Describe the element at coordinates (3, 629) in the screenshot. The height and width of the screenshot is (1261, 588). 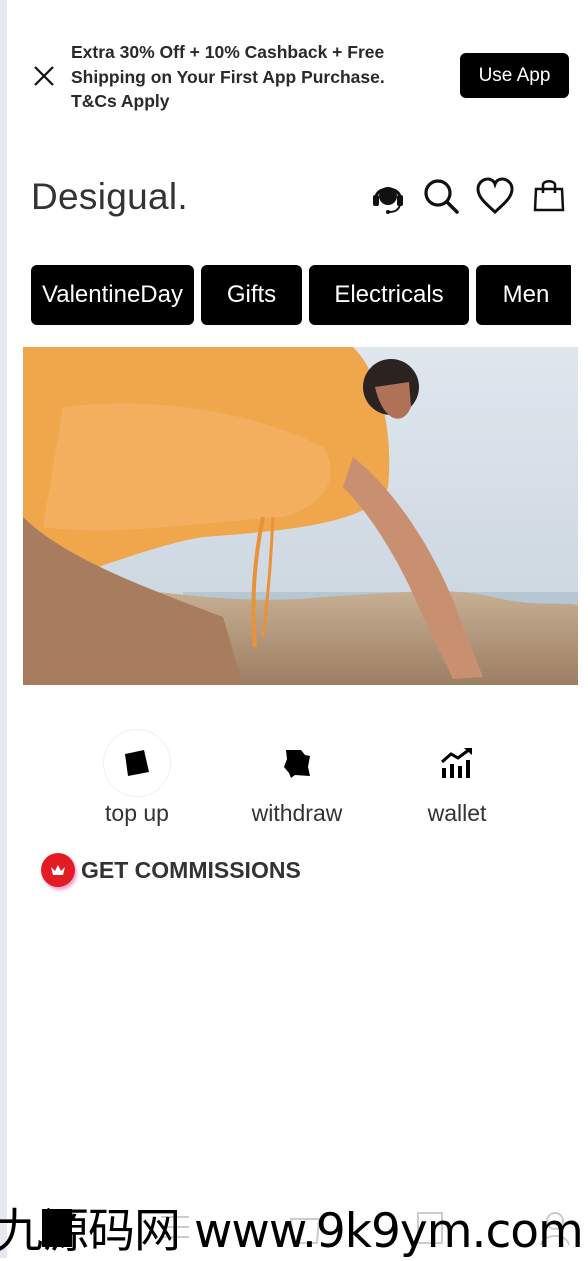
I see `left-edge-strip` at that location.